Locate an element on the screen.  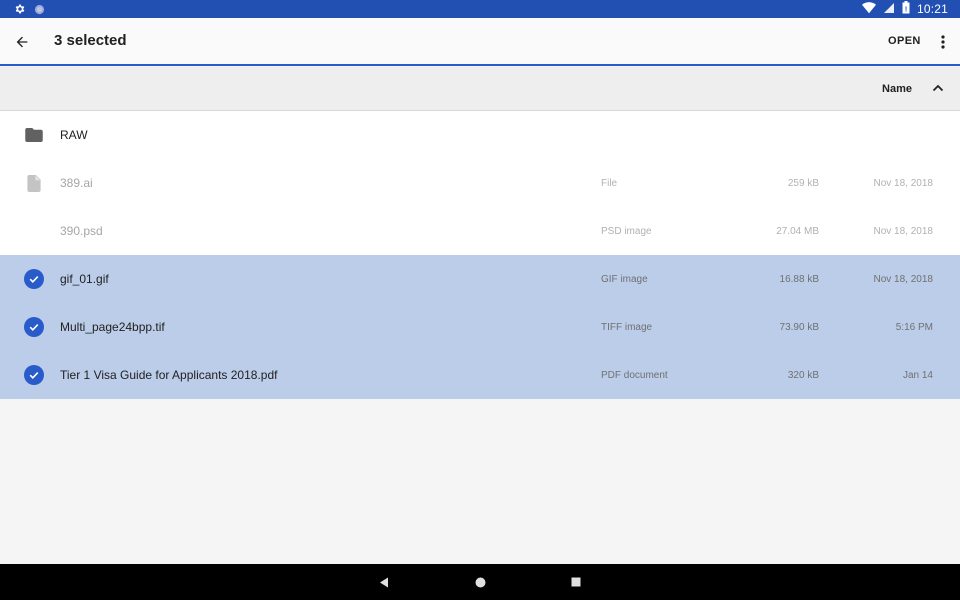
square-recents-icon is located at coordinates (576, 582).